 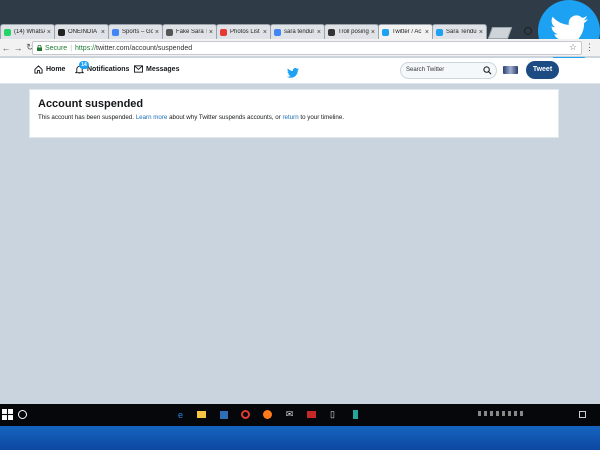 What do you see at coordinates (311, 414) in the screenshot?
I see `app-icon` at bounding box center [311, 414].